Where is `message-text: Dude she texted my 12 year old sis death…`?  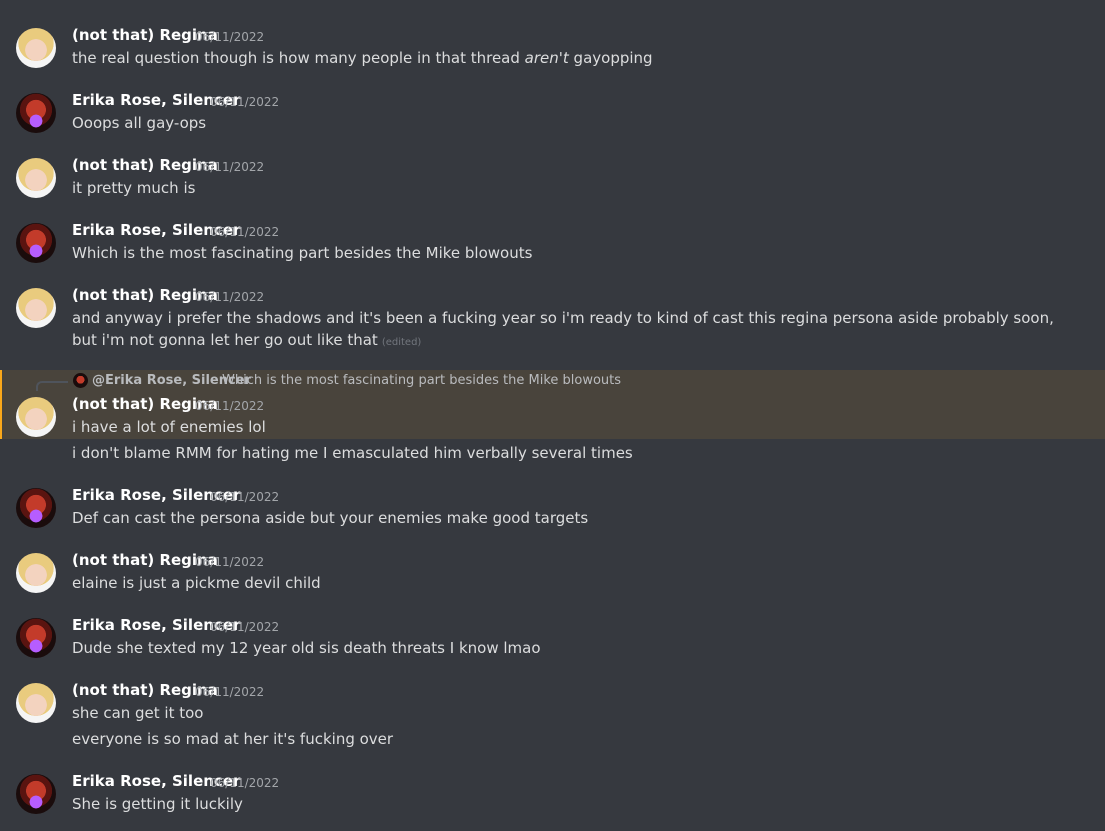
message-text: Dude she texted my 12 year old sis death… is located at coordinates (306, 648).